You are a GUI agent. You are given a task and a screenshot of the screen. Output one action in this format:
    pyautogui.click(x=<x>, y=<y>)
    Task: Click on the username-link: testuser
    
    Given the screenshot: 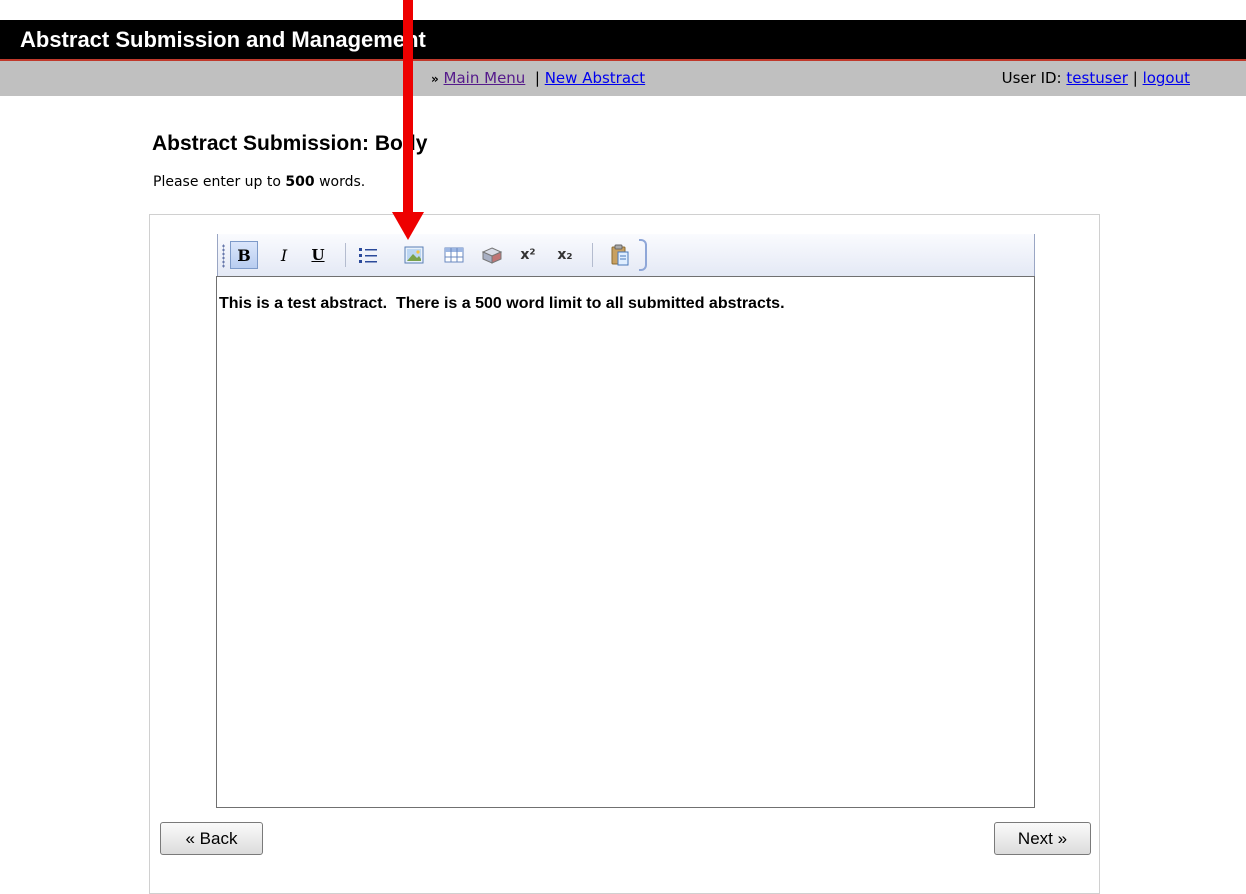 What is the action you would take?
    pyautogui.click(x=1097, y=78)
    